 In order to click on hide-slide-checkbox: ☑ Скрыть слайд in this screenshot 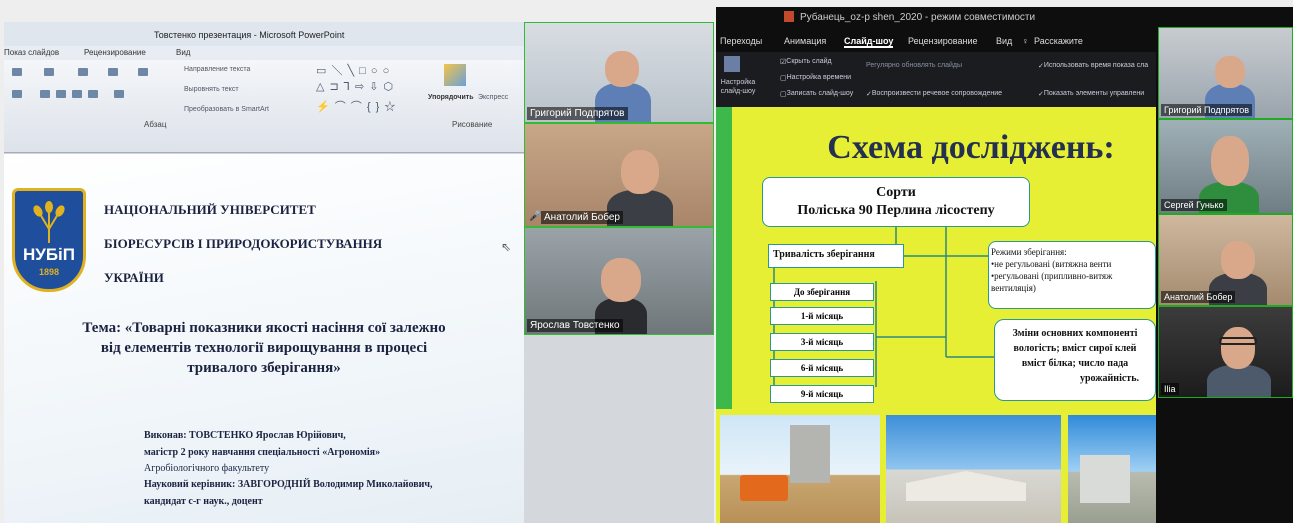, I will do `click(806, 62)`.